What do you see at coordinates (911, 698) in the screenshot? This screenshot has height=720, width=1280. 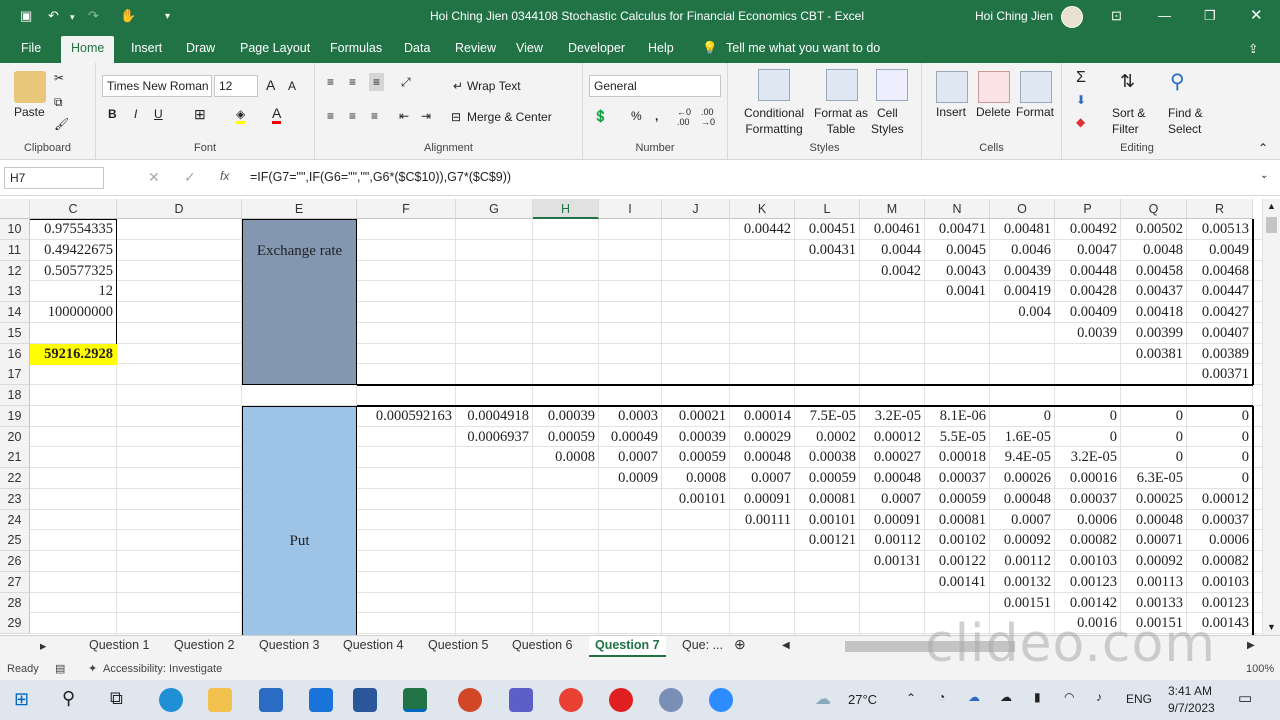 I see `tray-chevron-icon: ⌃` at bounding box center [911, 698].